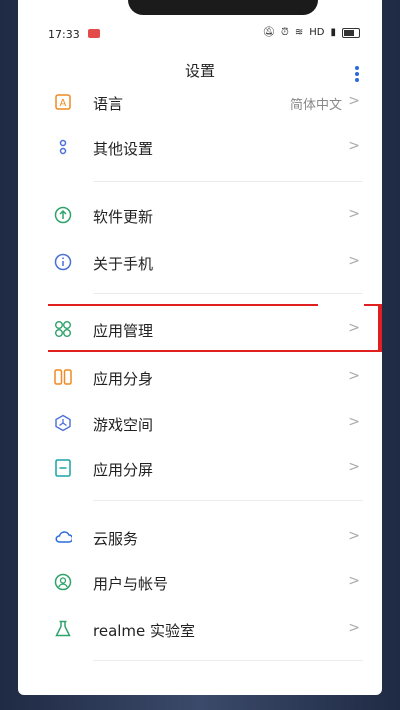 The height and width of the screenshot is (710, 400). Describe the element at coordinates (63, 147) in the screenshot. I see `more-settings-icon` at that location.